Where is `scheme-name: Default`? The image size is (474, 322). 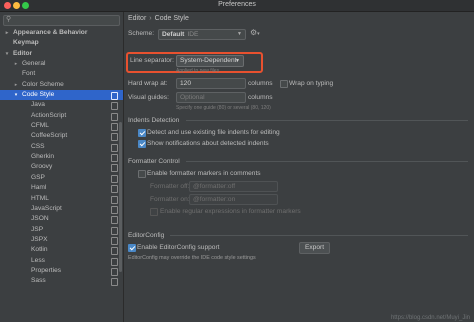
scheme-name: Default is located at coordinates (173, 34).